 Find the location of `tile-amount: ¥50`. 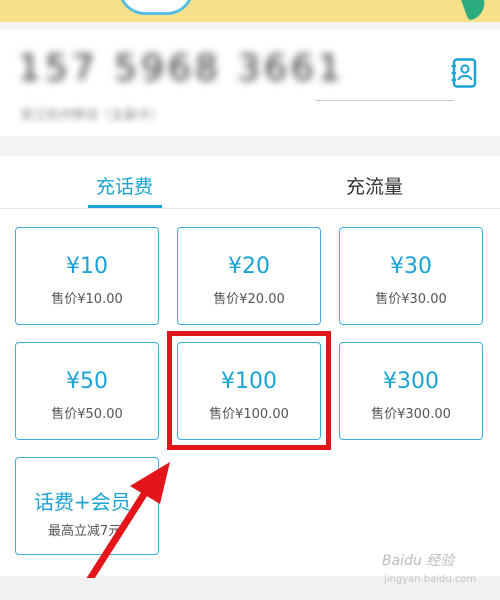

tile-amount: ¥50 is located at coordinates (87, 381).